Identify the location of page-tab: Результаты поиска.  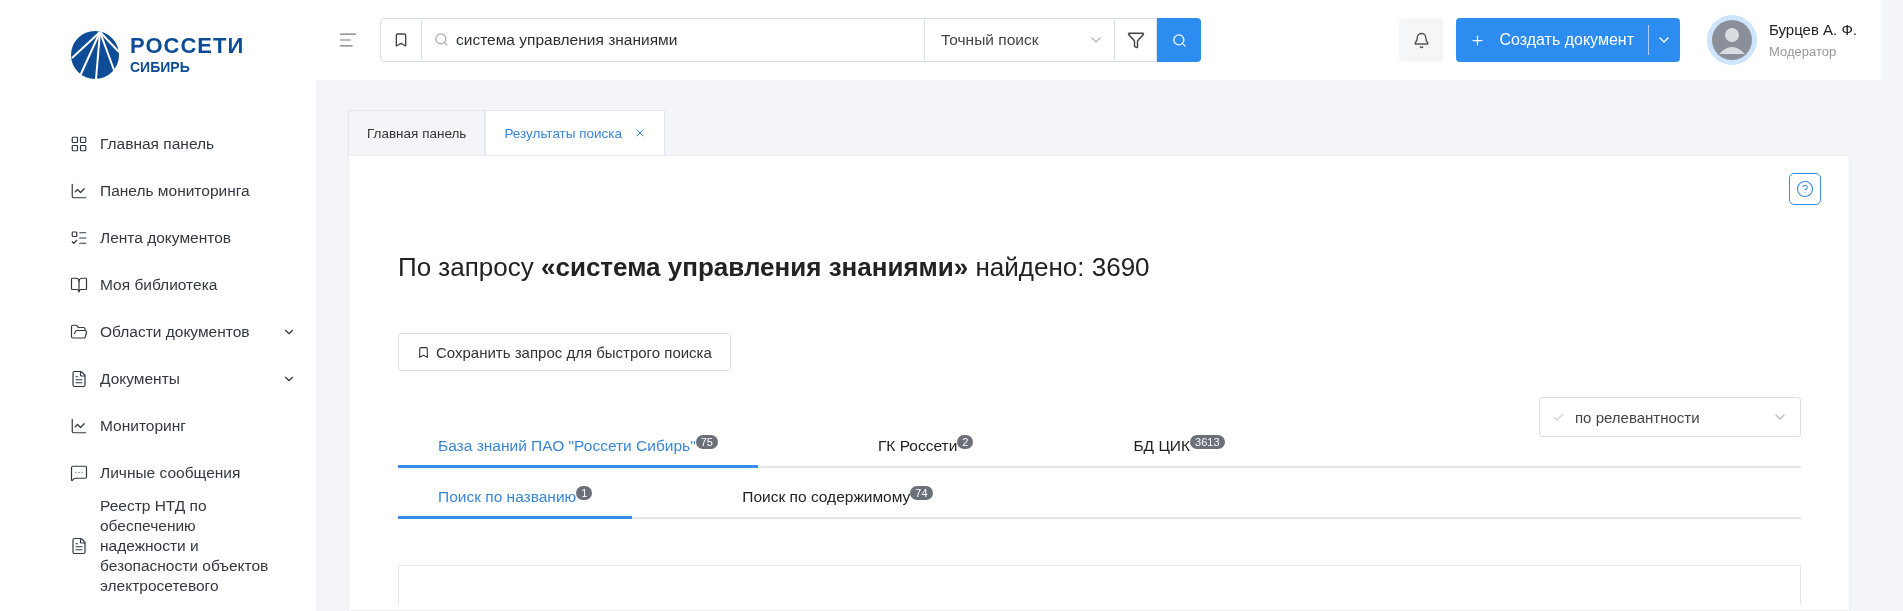
(575, 132).